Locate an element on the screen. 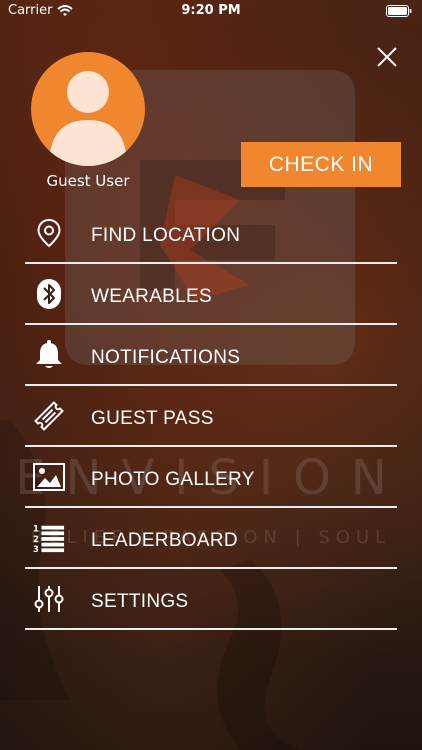 Image resolution: width=422 pixels, height=750 pixels. menu-item-label: LEADERBOARD is located at coordinates (164, 540).